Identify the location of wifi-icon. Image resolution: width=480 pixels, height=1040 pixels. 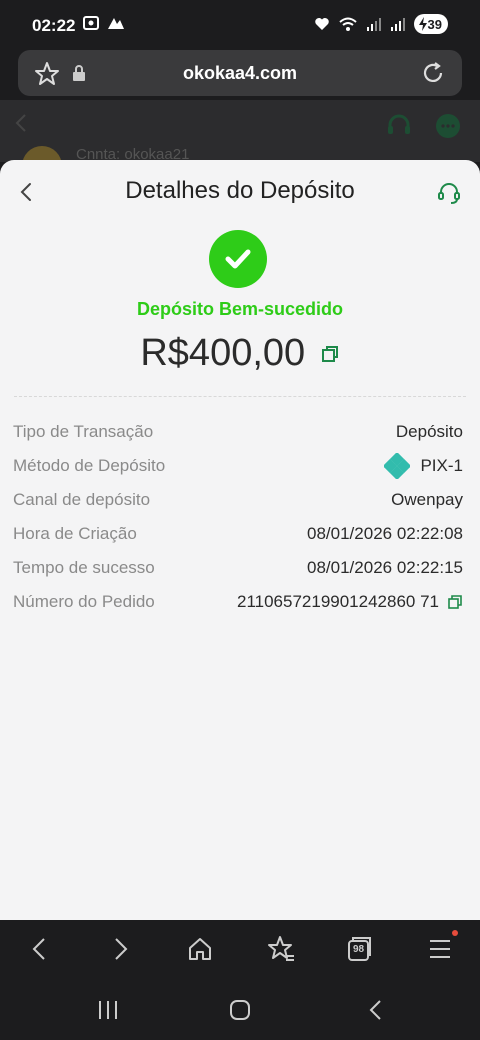
(347, 24).